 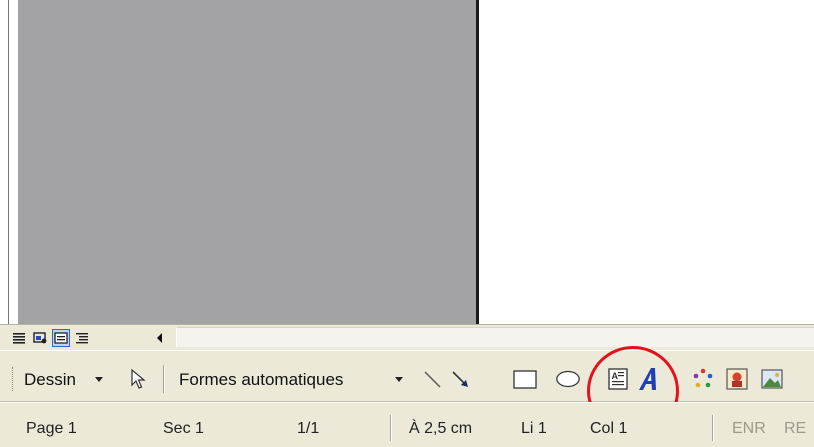 I want to click on draw-menu-label: Dessin, so click(x=50, y=380).